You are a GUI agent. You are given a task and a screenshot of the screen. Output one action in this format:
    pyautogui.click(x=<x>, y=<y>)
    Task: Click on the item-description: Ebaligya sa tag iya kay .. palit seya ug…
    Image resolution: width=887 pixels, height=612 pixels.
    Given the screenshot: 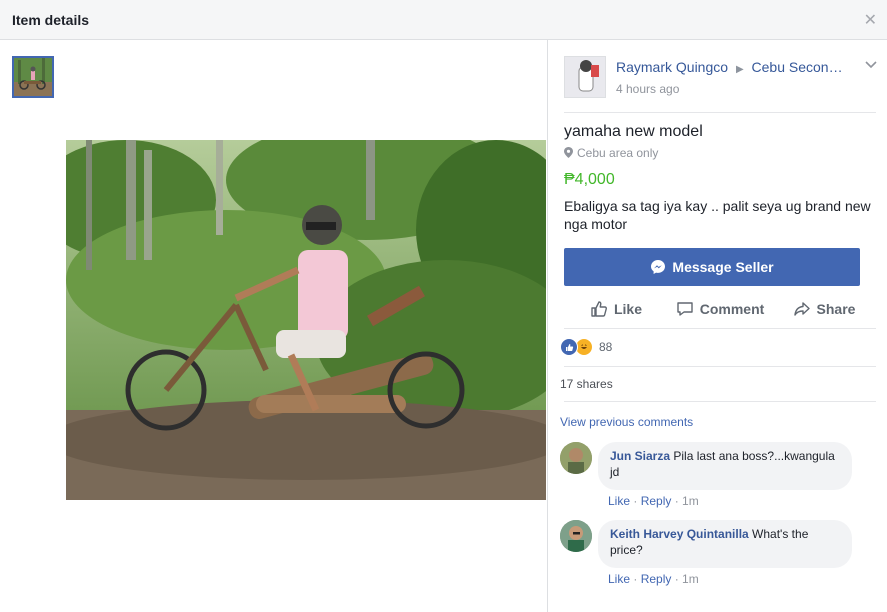 What is the action you would take?
    pyautogui.click(x=717, y=215)
    